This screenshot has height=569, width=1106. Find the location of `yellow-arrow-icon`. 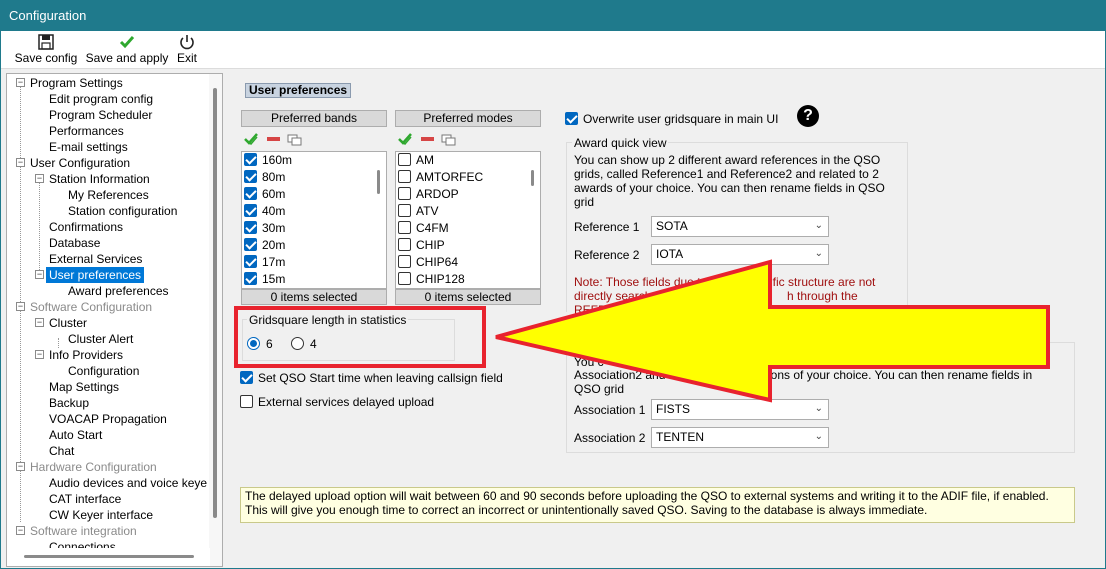

yellow-arrow-icon is located at coordinates (772, 331).